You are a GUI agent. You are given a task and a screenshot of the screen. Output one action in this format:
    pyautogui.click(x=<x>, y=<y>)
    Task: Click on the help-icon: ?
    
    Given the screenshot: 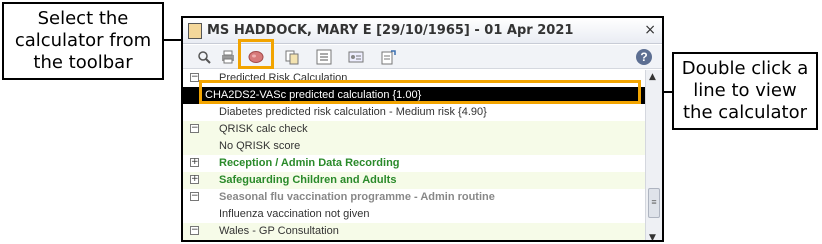 What is the action you would take?
    pyautogui.click(x=644, y=57)
    